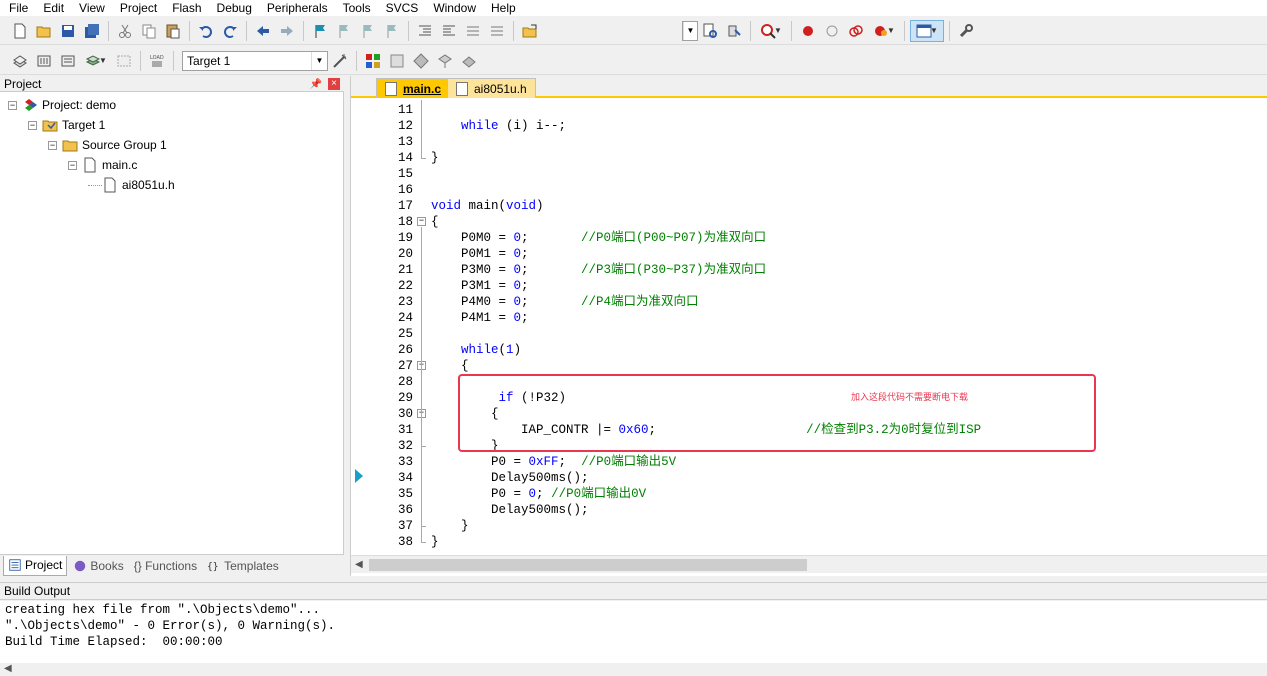  I want to click on code-line: 36 Delay500ms();, so click(809, 510).